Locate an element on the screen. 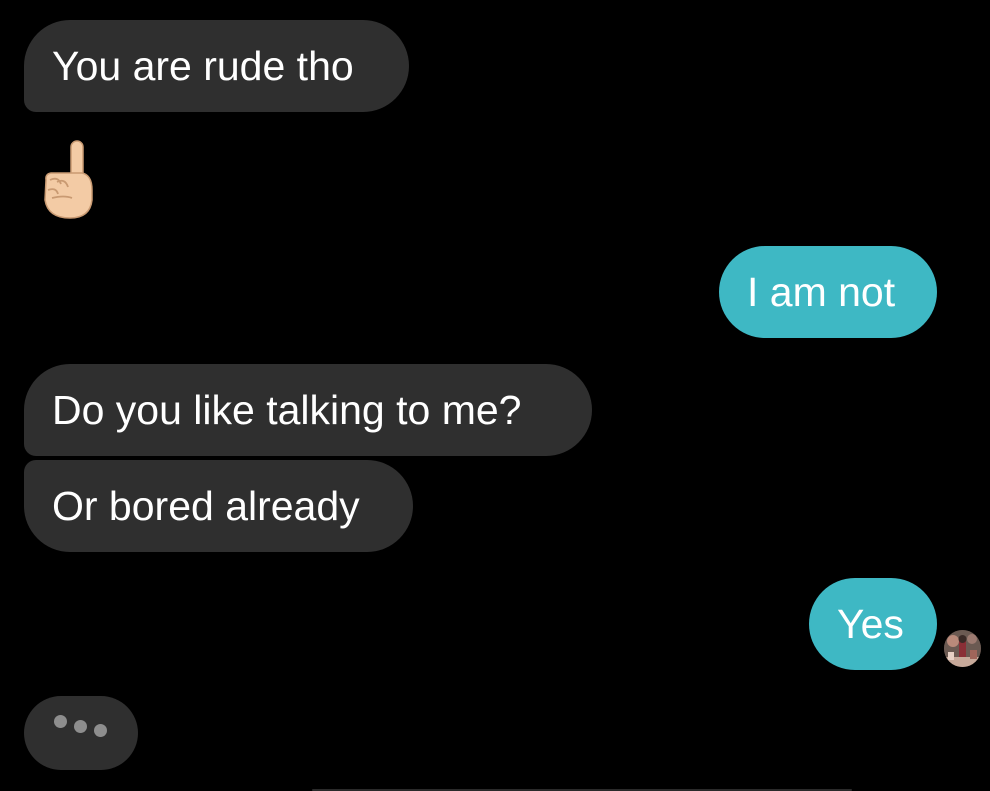 This screenshot has width=990, height=791. incoming-message-bubble: Or bored already is located at coordinates (218, 506).